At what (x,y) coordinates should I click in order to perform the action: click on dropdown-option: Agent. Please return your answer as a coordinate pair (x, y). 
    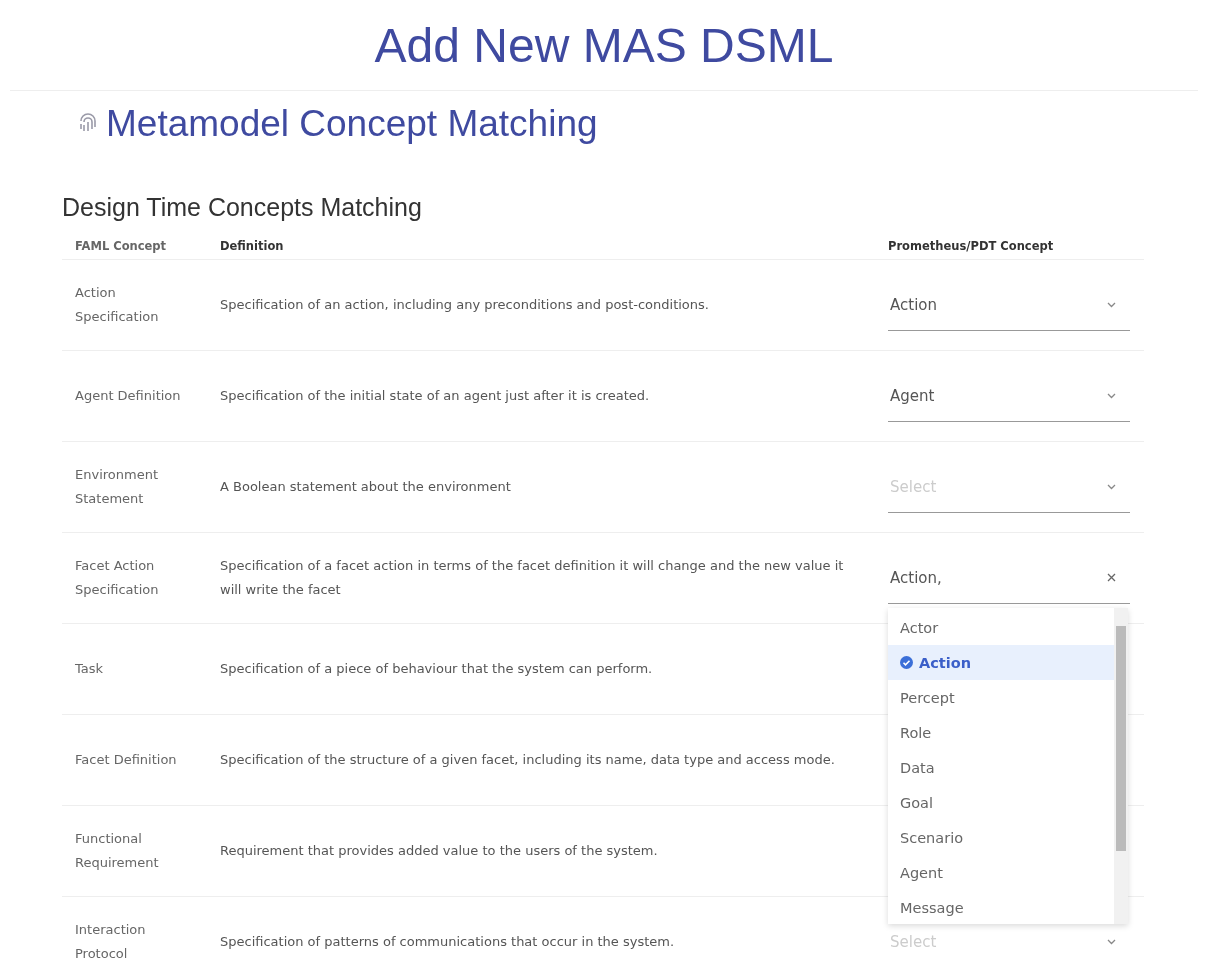
    Looking at the image, I should click on (1001, 872).